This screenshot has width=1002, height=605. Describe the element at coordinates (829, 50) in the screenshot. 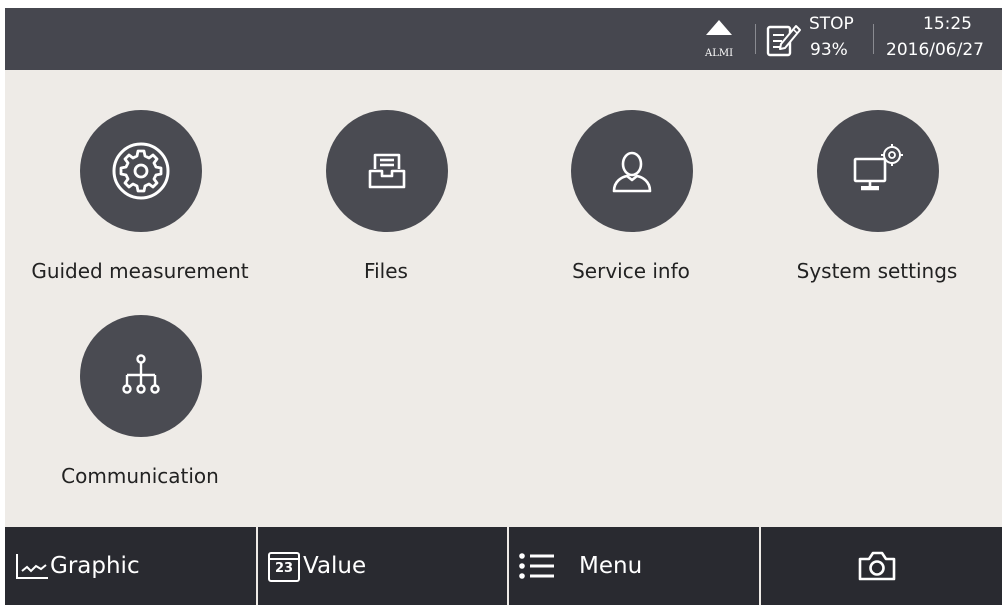

I see `record-percent: 93%` at that location.